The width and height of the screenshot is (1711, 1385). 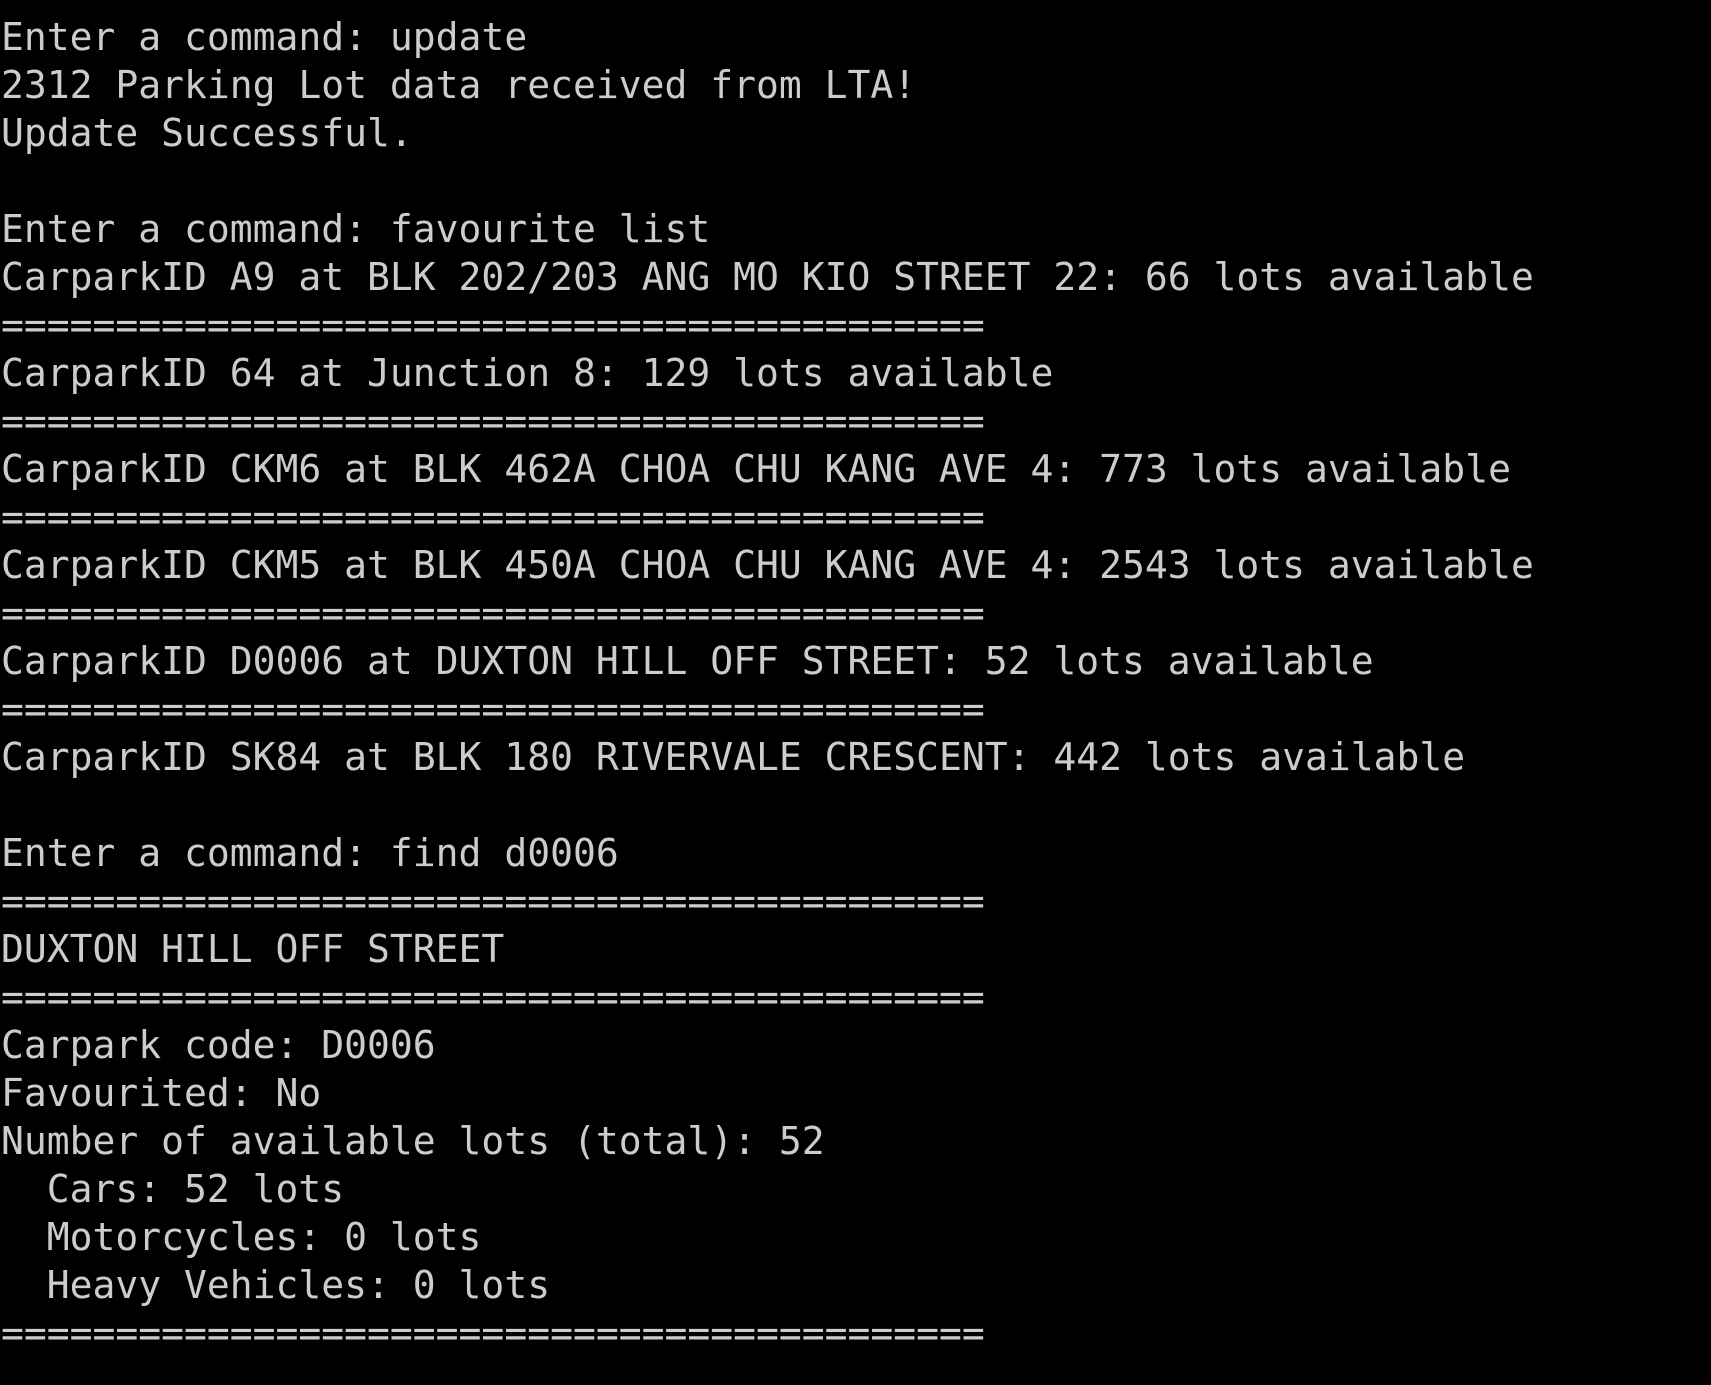 What do you see at coordinates (241, 1237) in the screenshot?
I see `motorcycles-lots-detail: Motorcycles: 0 lots` at bounding box center [241, 1237].